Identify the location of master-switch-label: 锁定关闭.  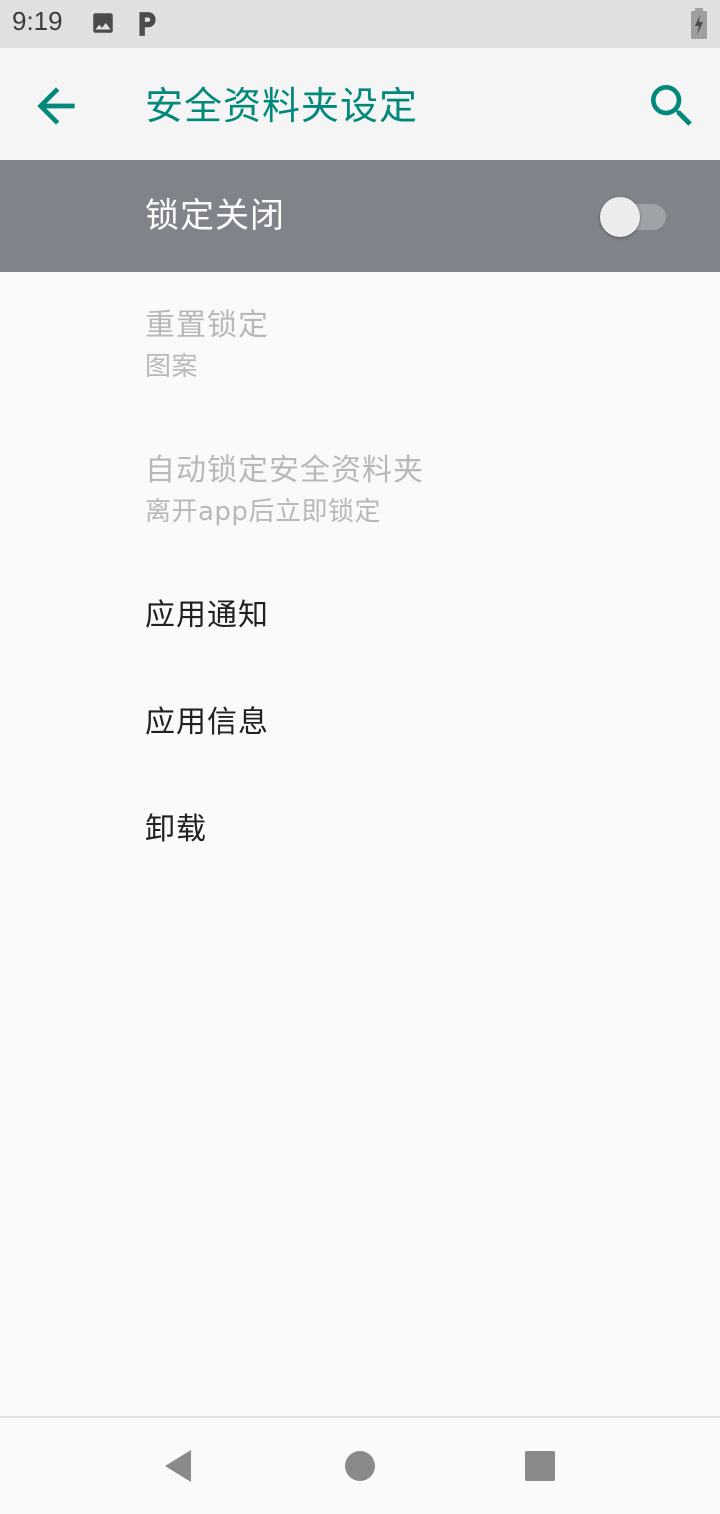
(215, 216).